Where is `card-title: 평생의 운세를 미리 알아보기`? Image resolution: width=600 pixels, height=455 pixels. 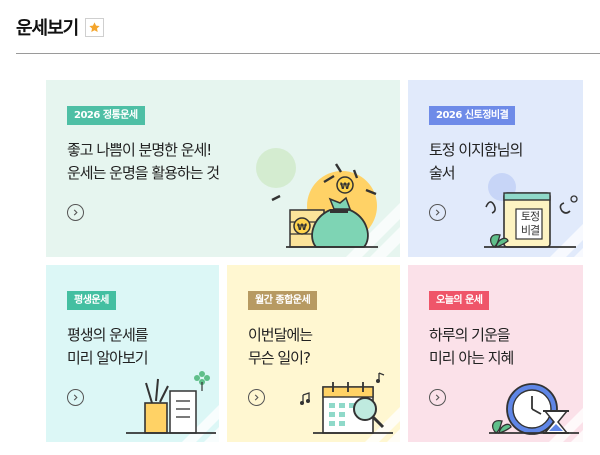 card-title: 평생의 운세를 미리 알아보기 is located at coordinates (108, 346).